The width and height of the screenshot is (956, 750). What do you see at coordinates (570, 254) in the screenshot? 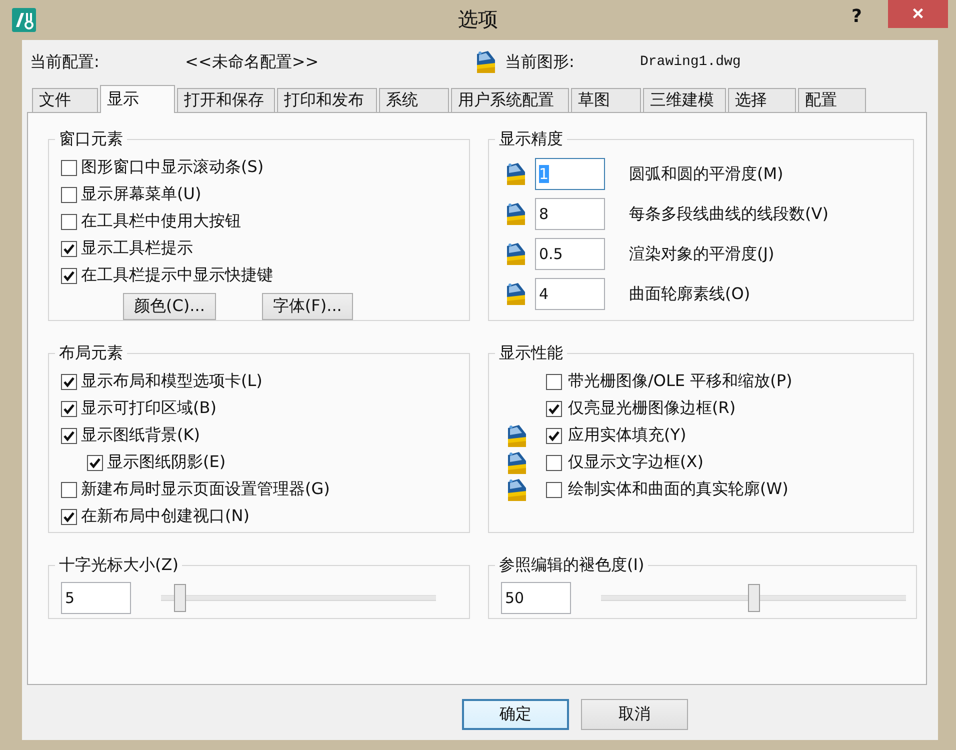
I see `text-field: 0.5` at bounding box center [570, 254].